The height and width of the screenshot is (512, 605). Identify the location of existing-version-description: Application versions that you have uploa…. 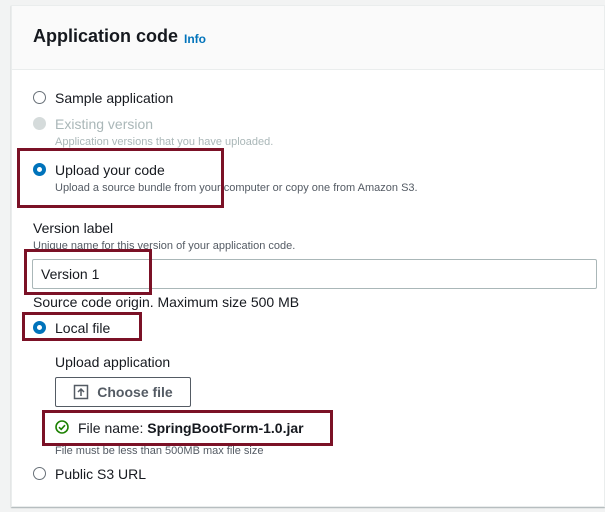
(164, 142).